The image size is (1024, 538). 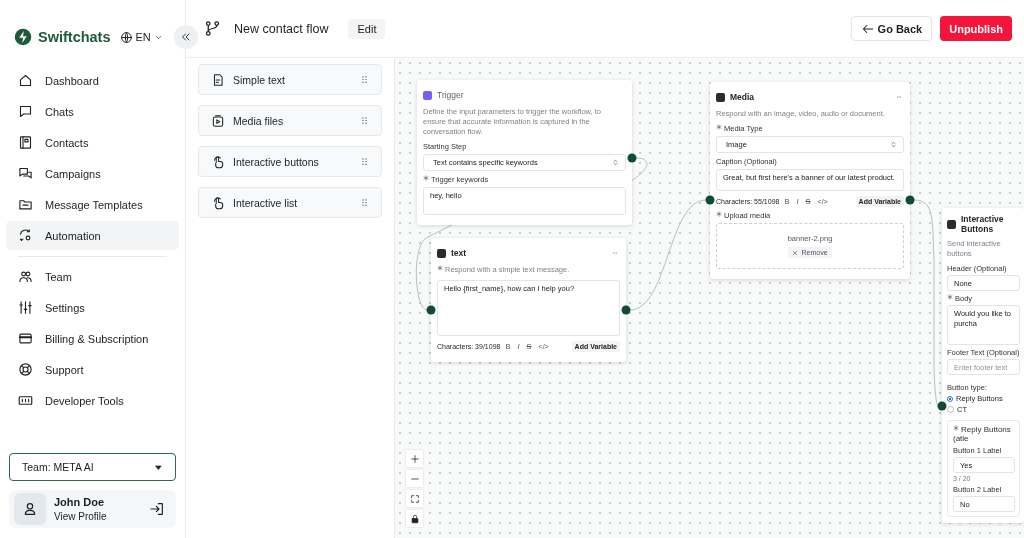 I want to click on lock-button, so click(x=414, y=518).